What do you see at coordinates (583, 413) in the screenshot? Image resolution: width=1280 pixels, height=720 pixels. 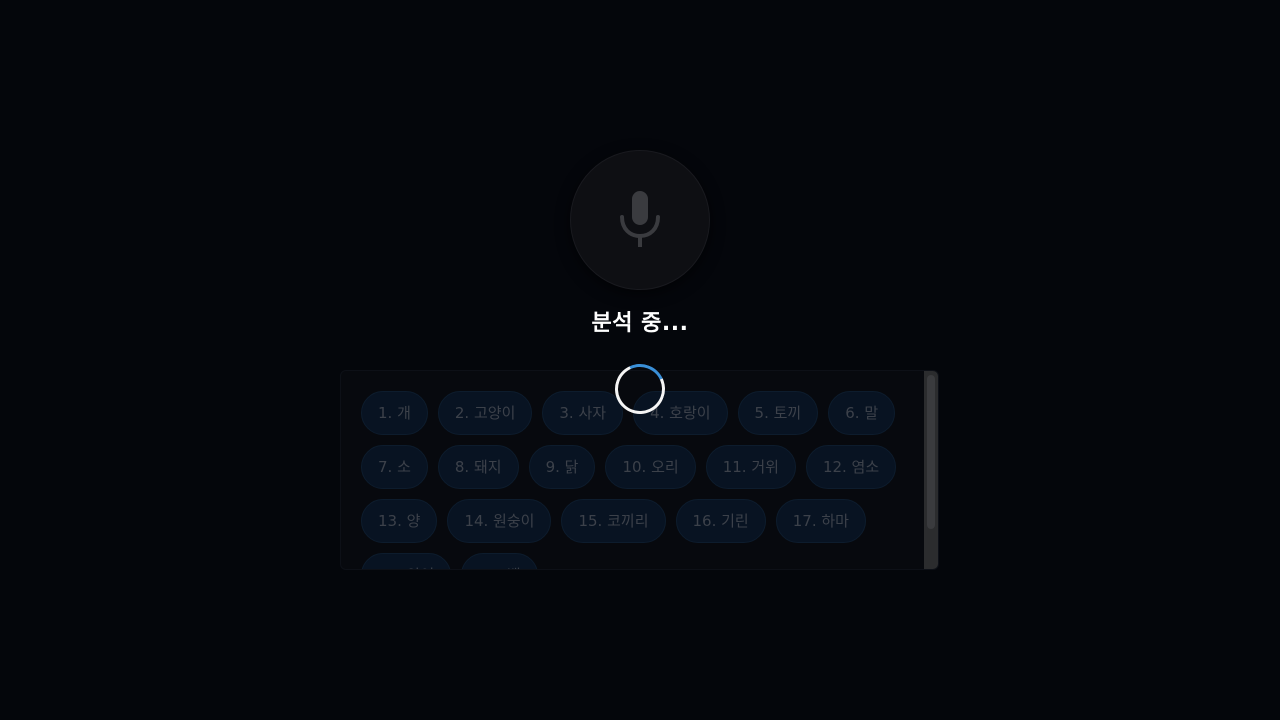 I see `word-chip: 3. 사자` at bounding box center [583, 413].